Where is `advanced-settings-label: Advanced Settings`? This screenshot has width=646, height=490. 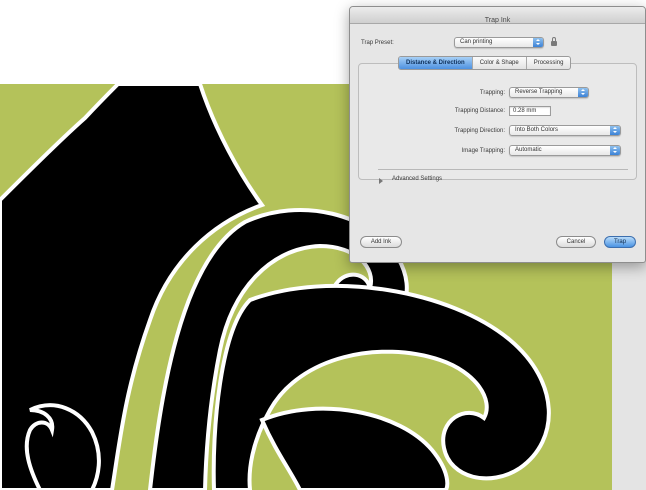
advanced-settings-label: Advanced Settings is located at coordinates (417, 179).